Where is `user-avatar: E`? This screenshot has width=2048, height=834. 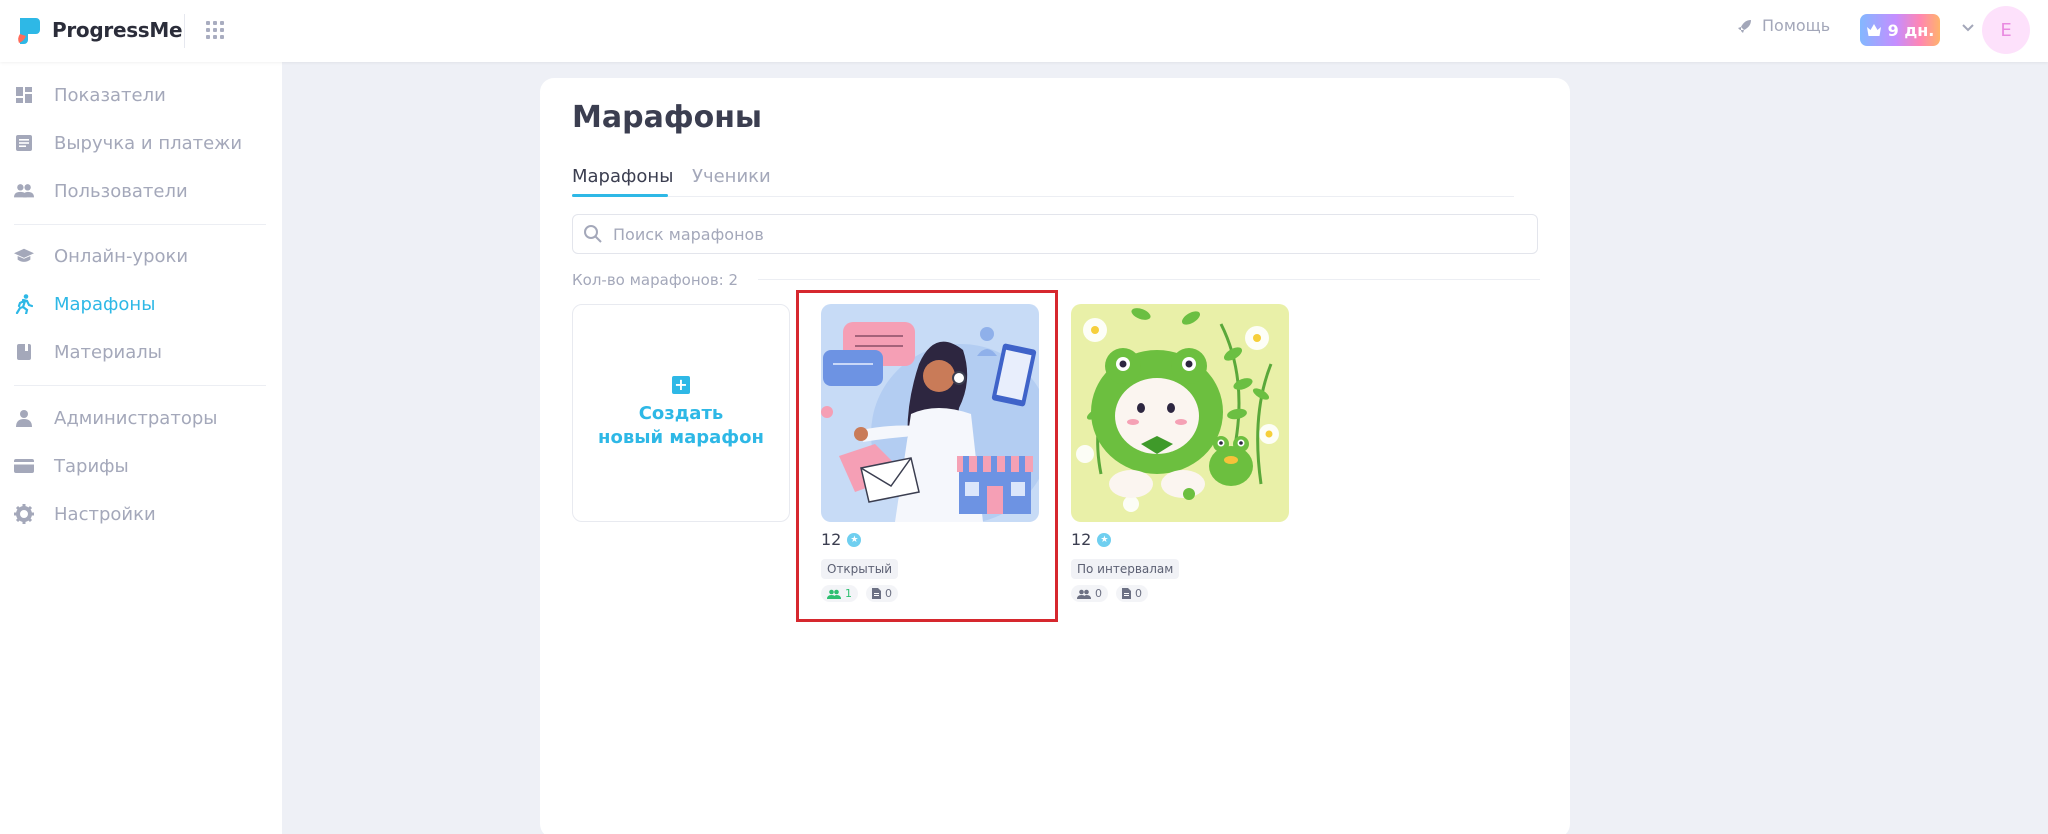
user-avatar: E is located at coordinates (2006, 30).